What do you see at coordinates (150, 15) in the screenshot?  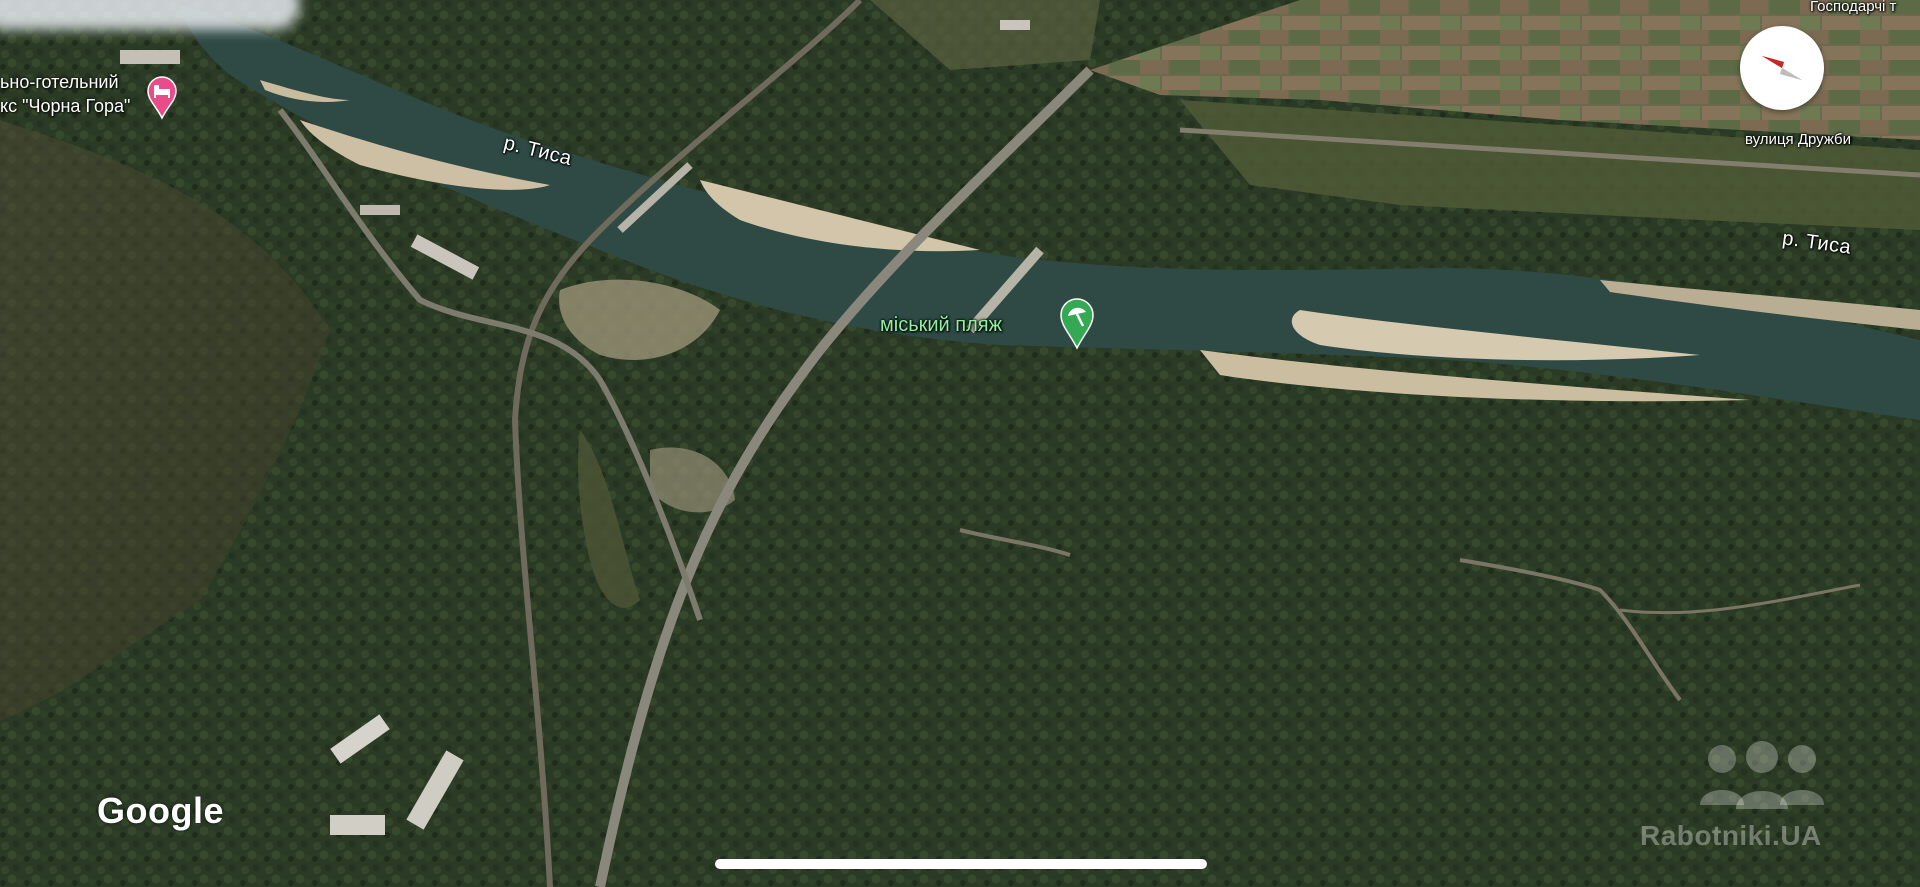 I see `cloud-overlay` at bounding box center [150, 15].